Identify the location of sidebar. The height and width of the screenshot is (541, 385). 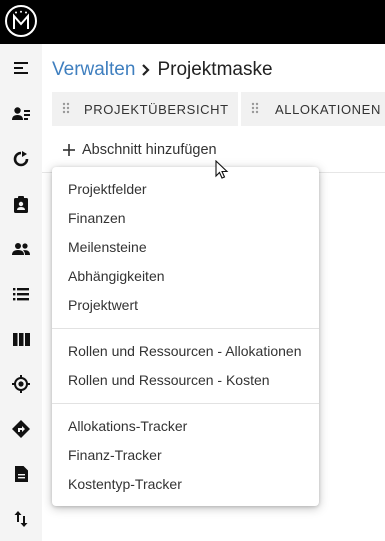
(21, 292).